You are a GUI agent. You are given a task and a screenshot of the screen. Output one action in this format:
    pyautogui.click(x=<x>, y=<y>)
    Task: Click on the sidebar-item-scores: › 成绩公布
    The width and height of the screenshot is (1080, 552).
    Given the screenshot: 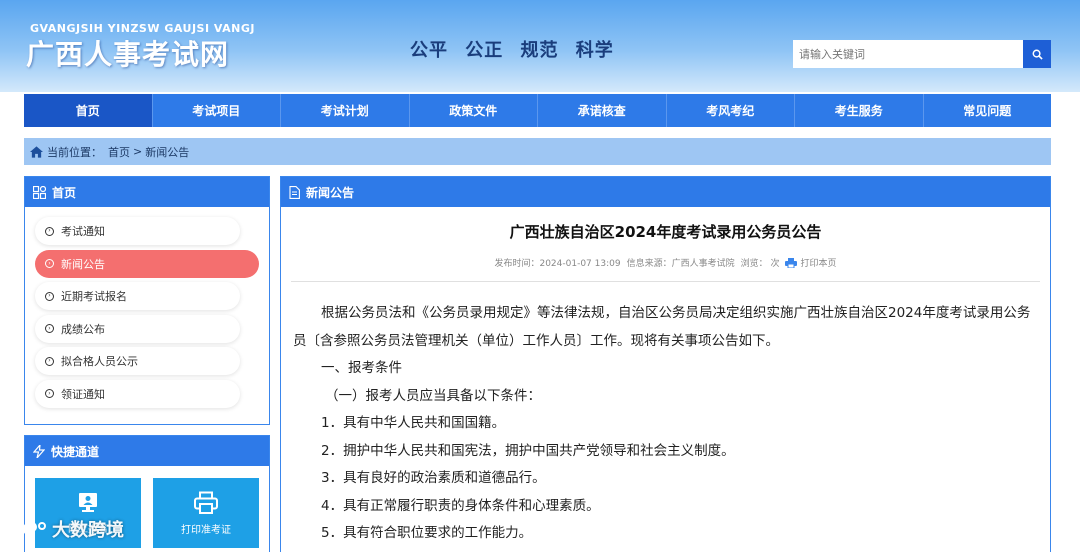 What is the action you would take?
    pyautogui.click(x=137, y=328)
    